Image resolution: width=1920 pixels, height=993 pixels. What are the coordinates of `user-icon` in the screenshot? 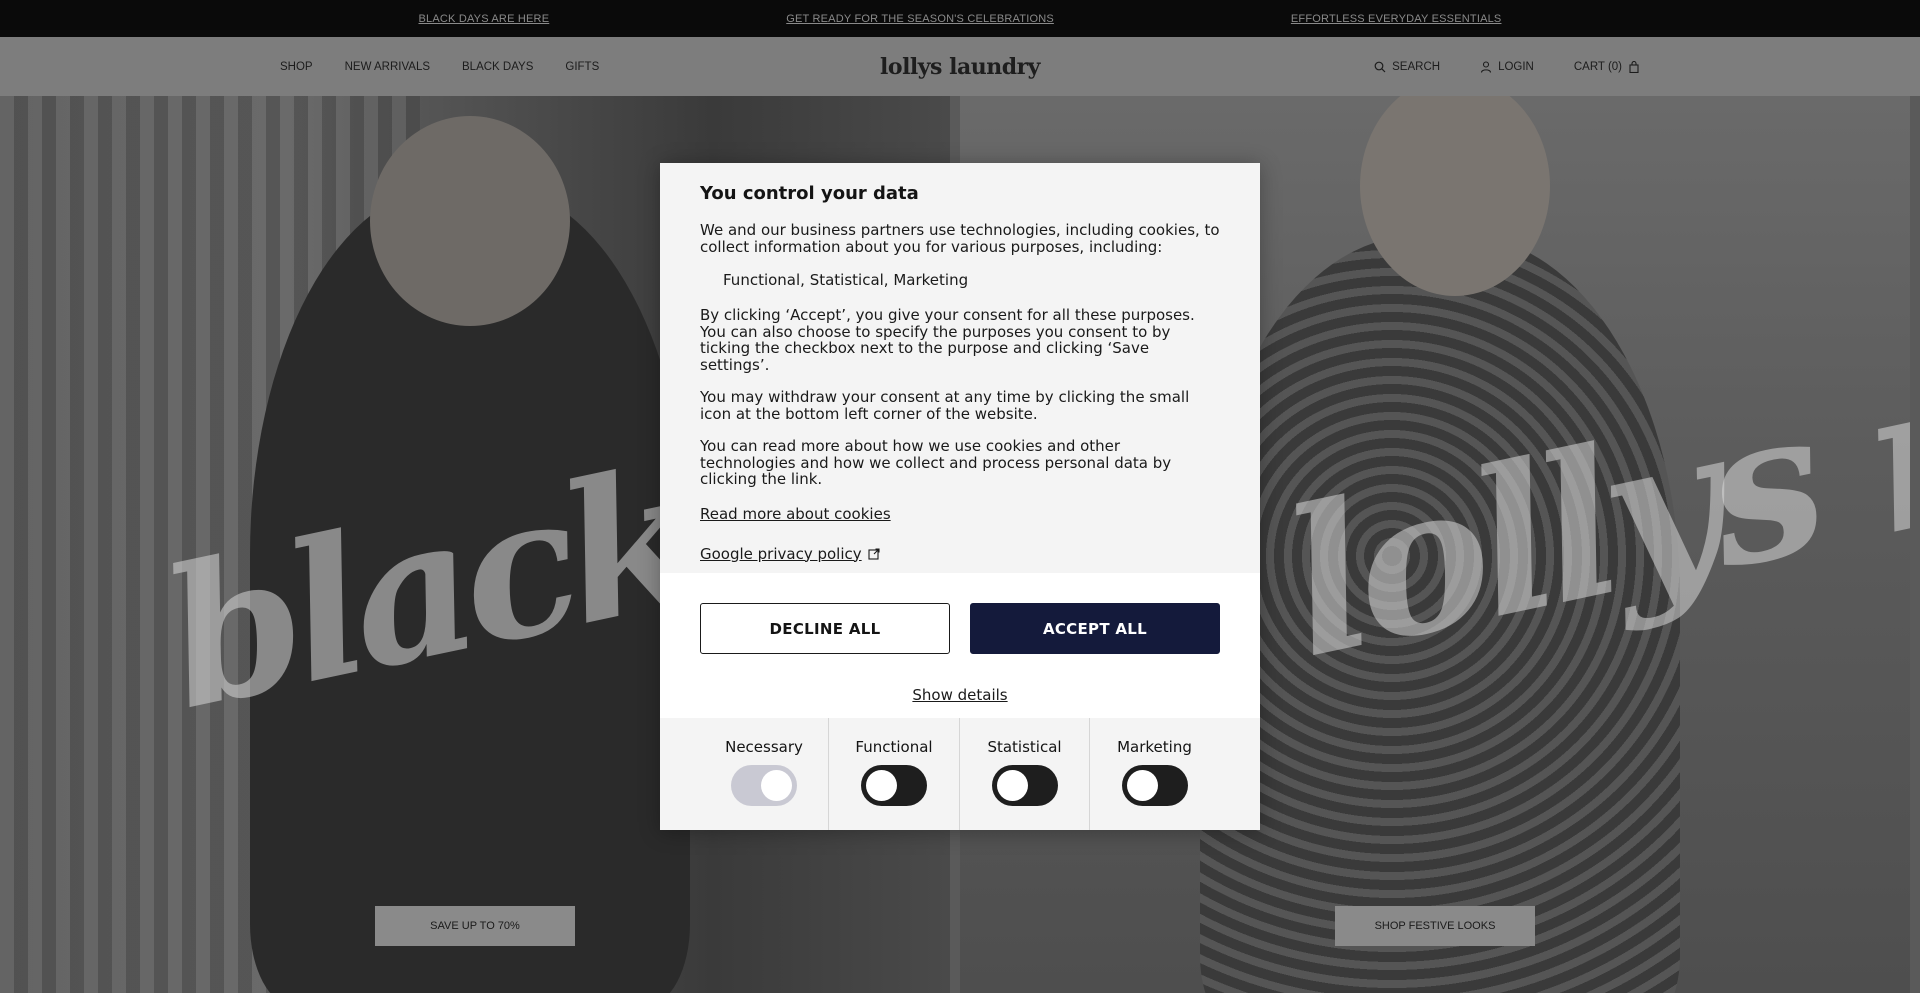 It's located at (1486, 66).